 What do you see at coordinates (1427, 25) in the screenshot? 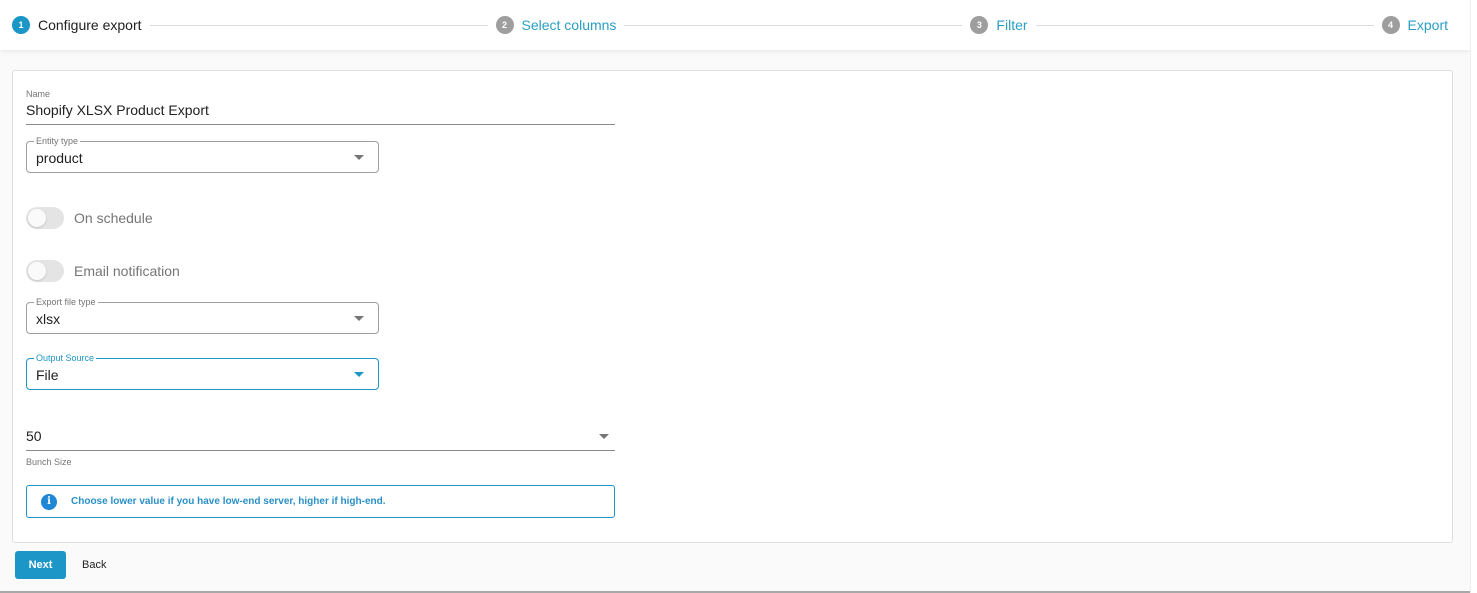
I see `step-label: Export` at bounding box center [1427, 25].